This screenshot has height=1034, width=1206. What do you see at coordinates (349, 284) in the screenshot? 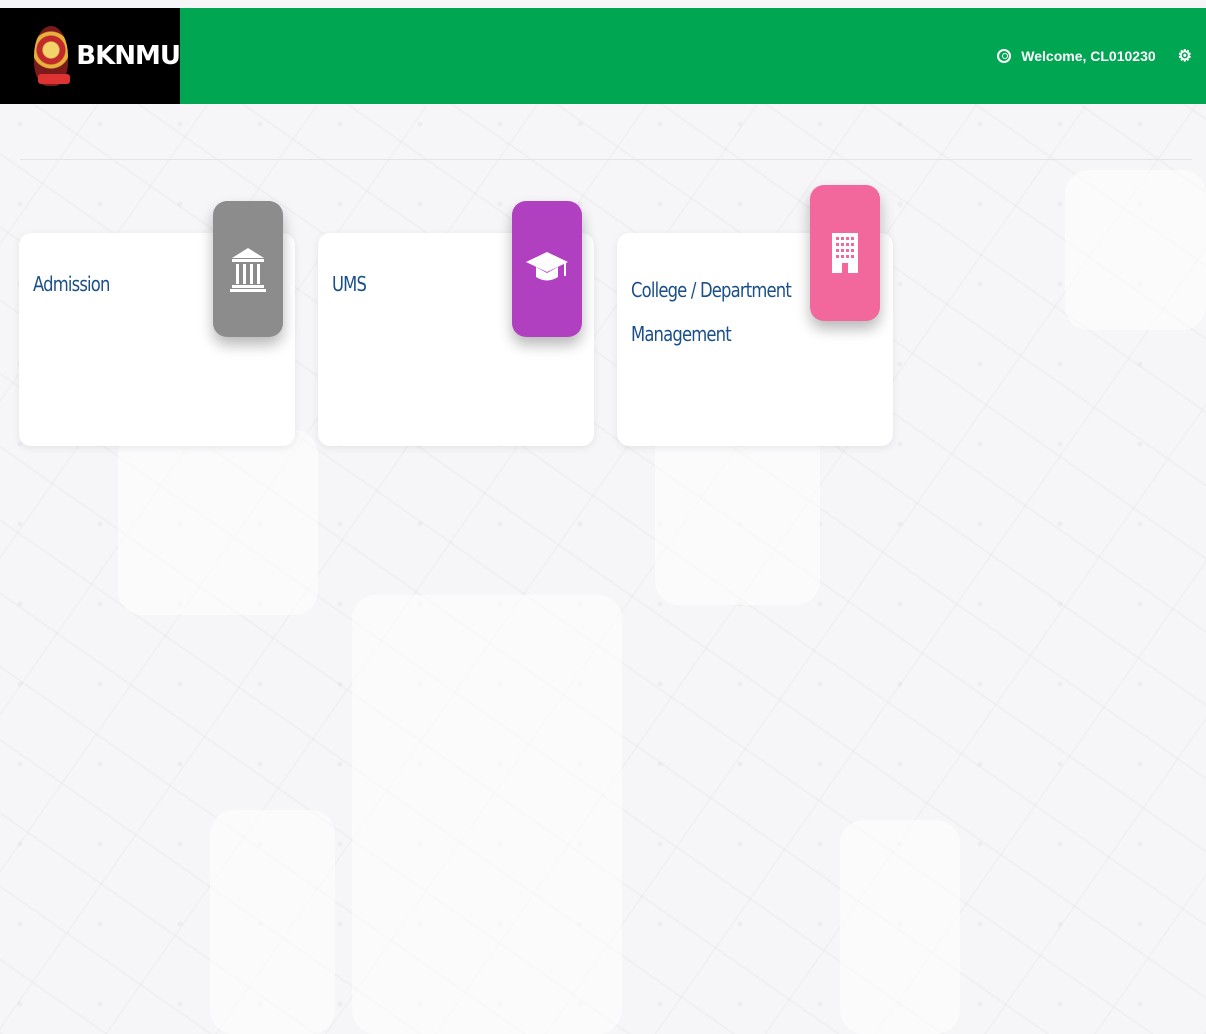
I see `tile-label: UMS` at bounding box center [349, 284].